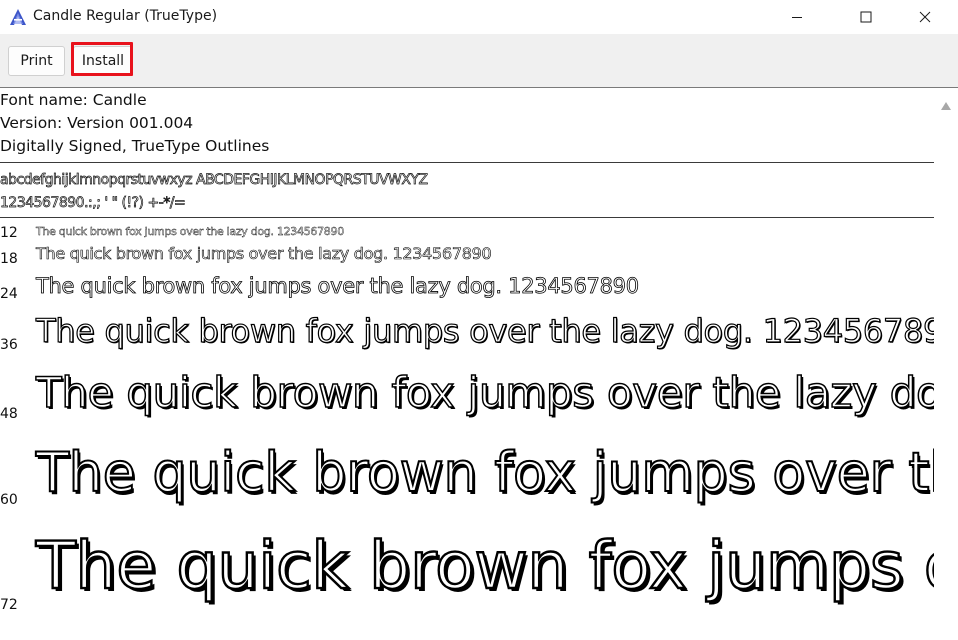 Image resolution: width=958 pixels, height=640 pixels. Describe the element at coordinates (479, 17) in the screenshot. I see `title-bar: Candle Regular (TrueType)` at that location.